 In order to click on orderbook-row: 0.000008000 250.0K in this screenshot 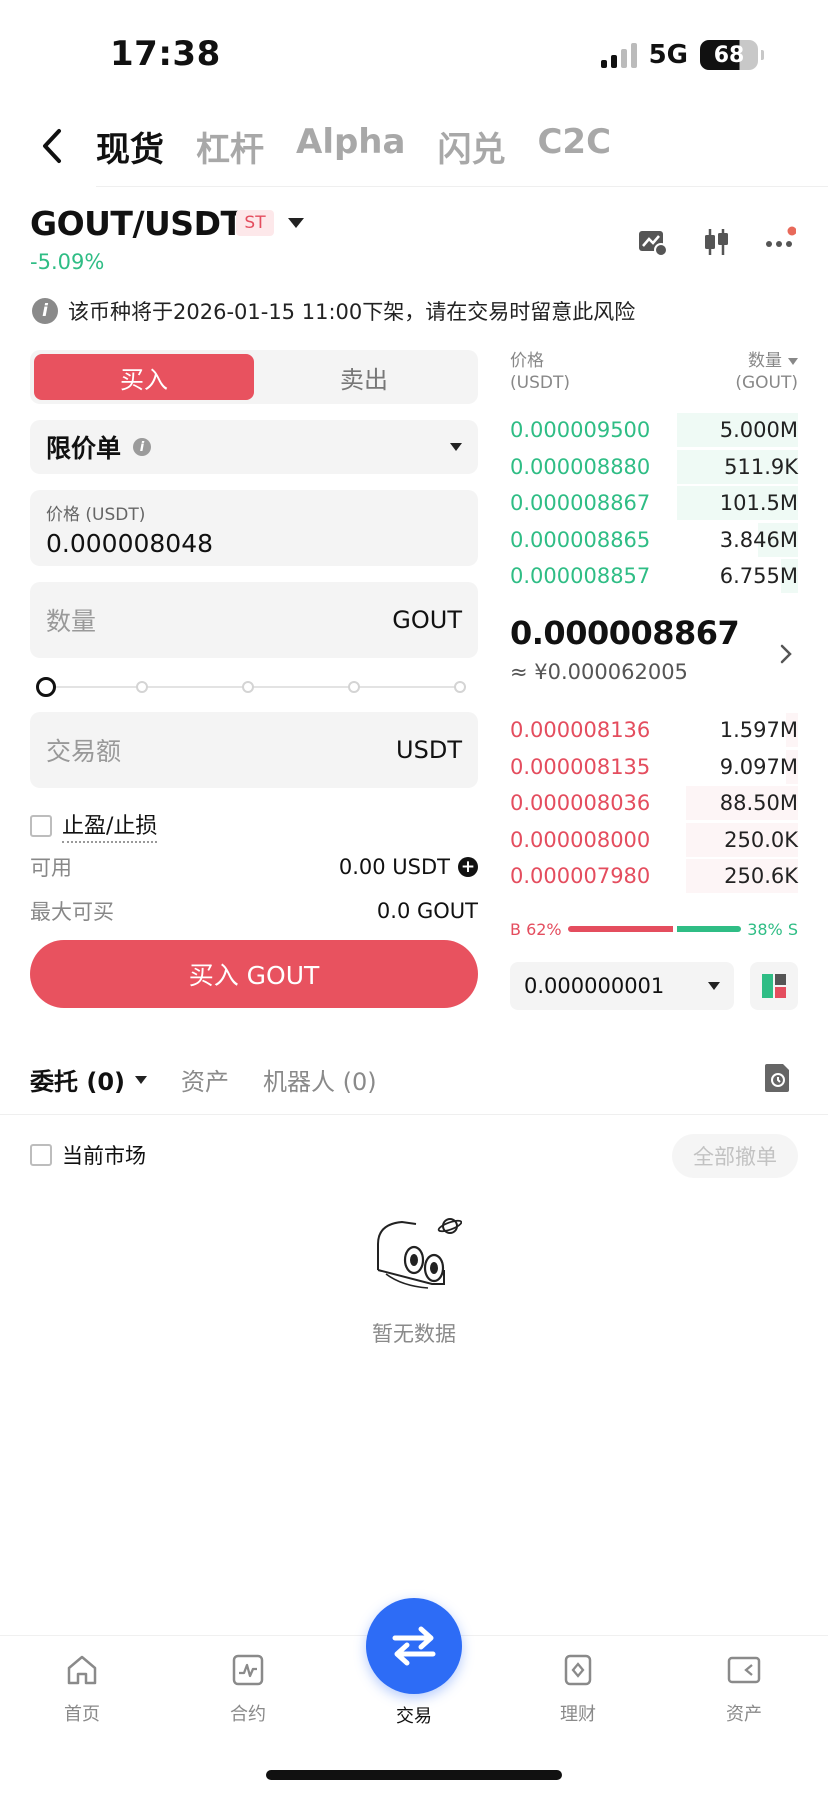, I will do `click(654, 840)`.